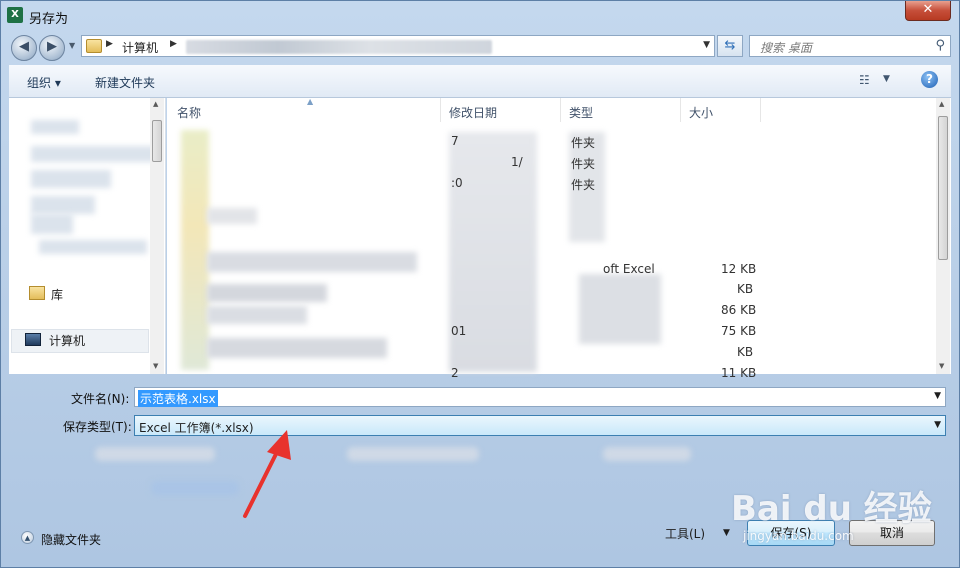  Describe the element at coordinates (701, 113) in the screenshot. I see `column-size-label: 大小` at that location.